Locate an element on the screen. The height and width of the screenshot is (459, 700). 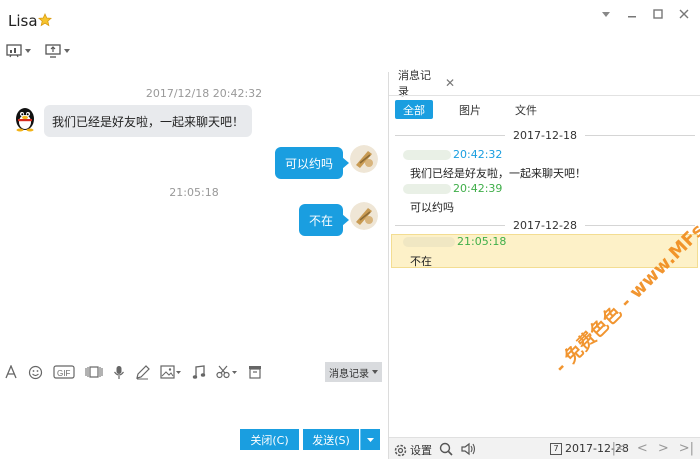
history-button-label: 消息记录 is located at coordinates (349, 374).